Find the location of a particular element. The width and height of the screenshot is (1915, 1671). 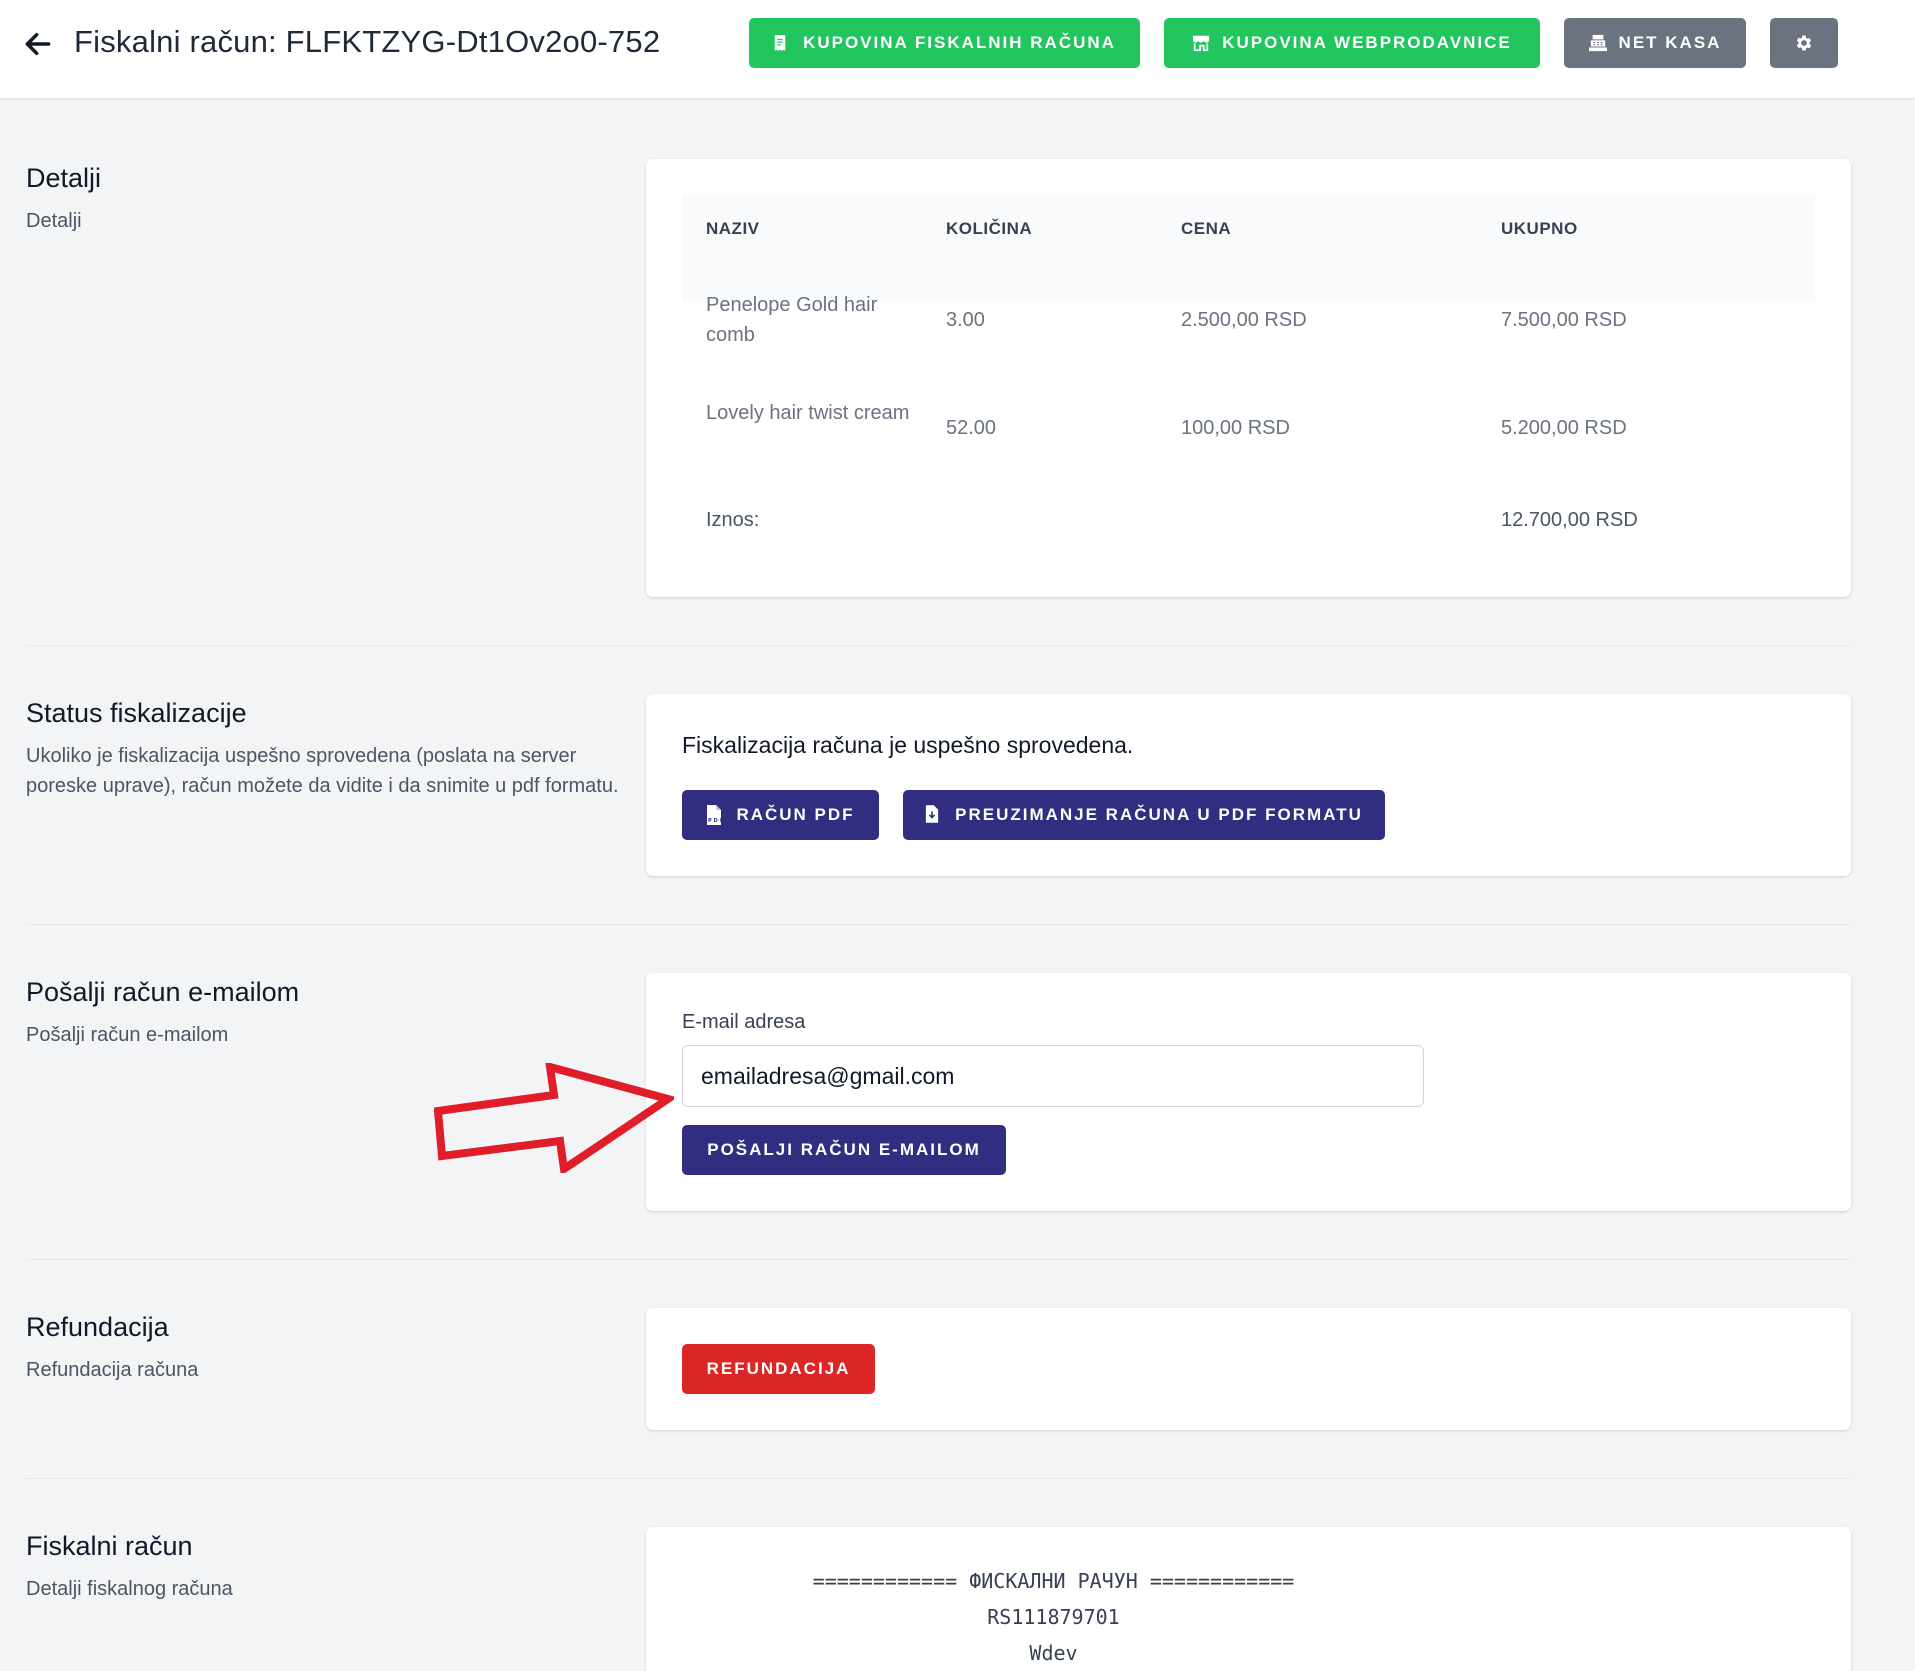

receipt-pdf-label: RAČUN PDF is located at coordinates (795, 814).